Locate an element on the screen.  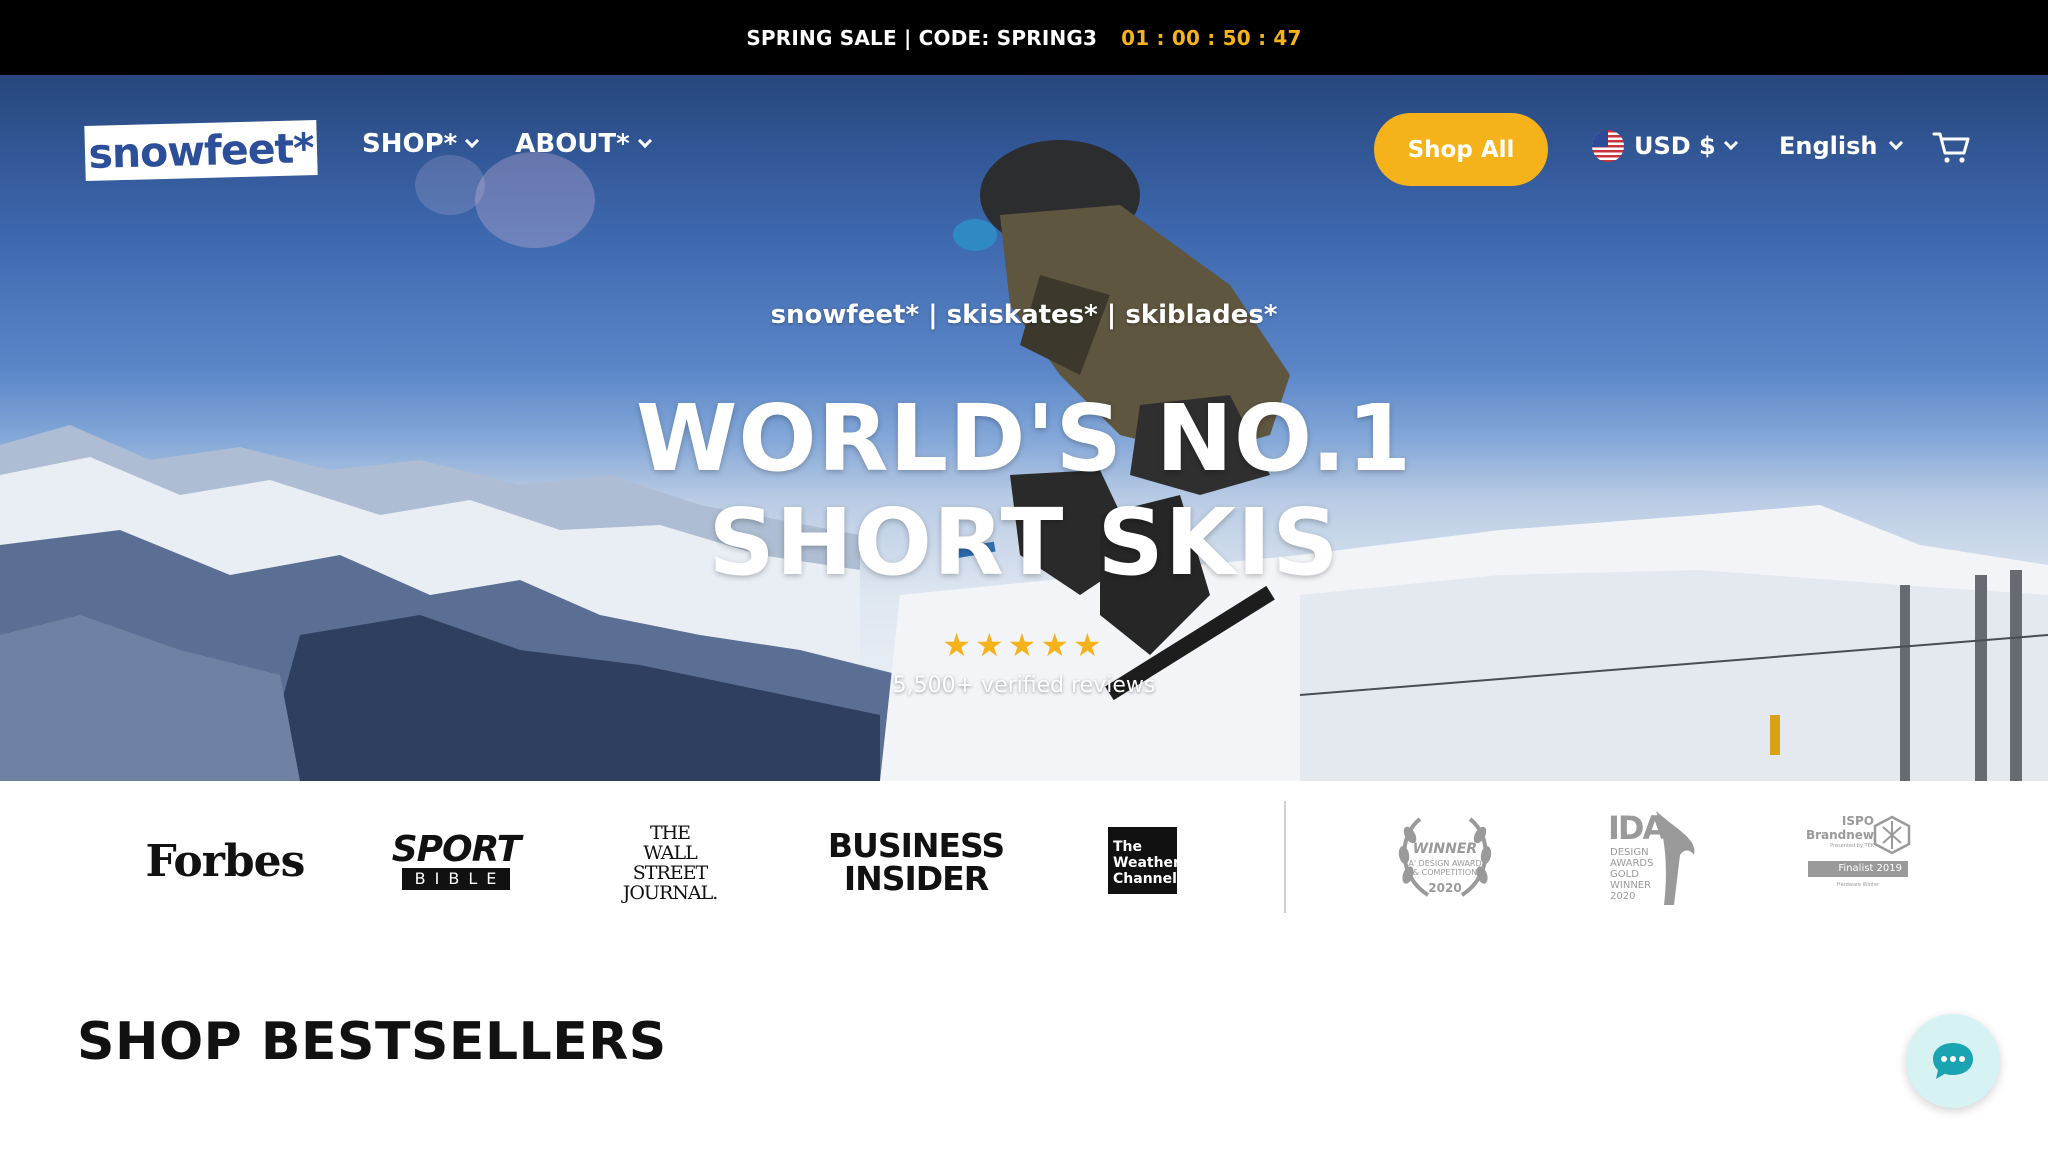
main-nav: SHOP* ABOUT* is located at coordinates (507, 144).